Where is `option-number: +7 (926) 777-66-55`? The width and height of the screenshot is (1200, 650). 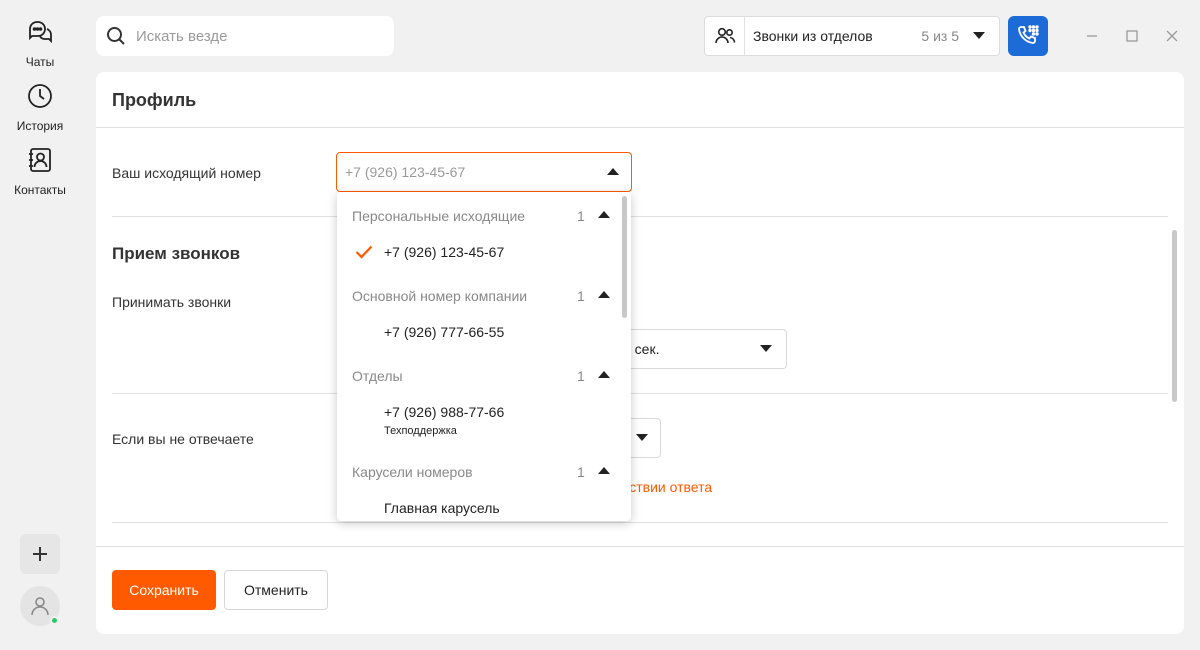 option-number: +7 (926) 777-66-55 is located at coordinates (444, 332).